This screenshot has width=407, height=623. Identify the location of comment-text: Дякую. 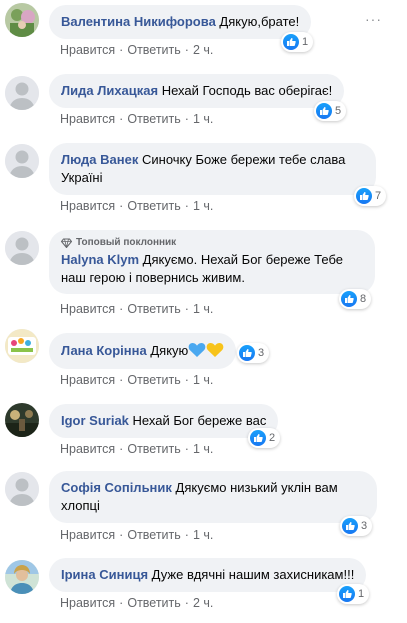
(169, 350).